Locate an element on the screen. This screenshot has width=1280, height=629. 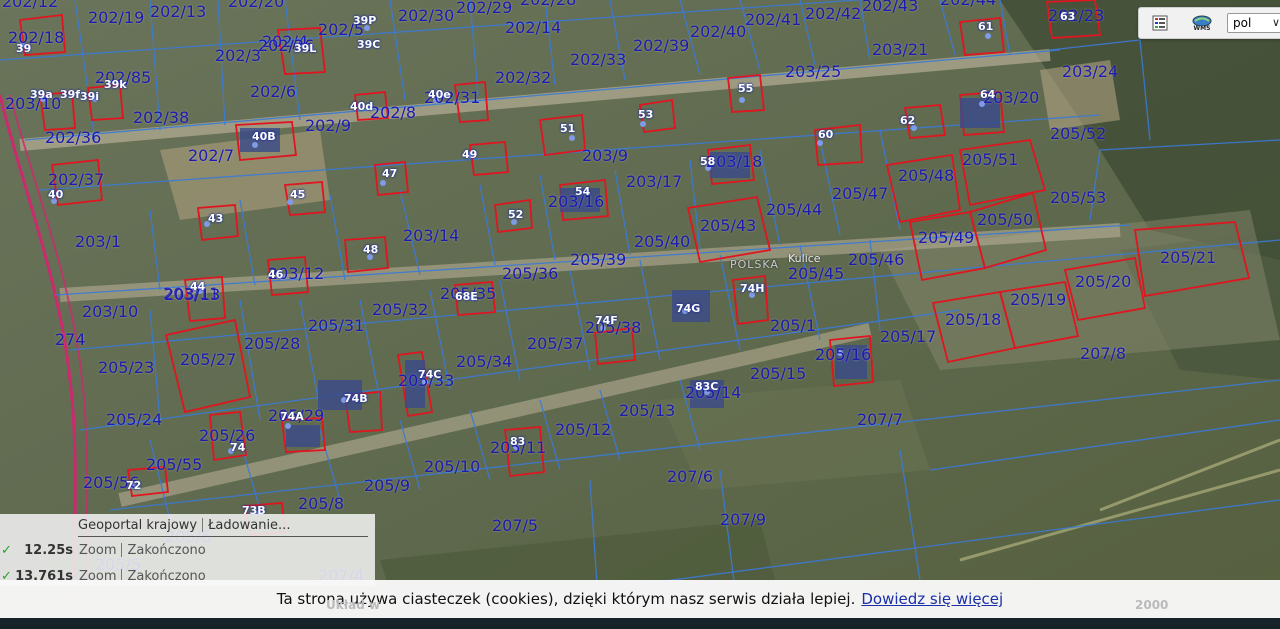
address-number-label: 68E is located at coordinates (466, 296).